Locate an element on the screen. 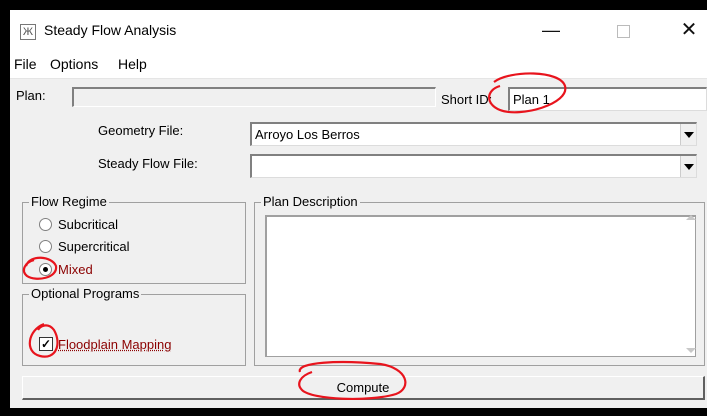 The image size is (707, 416). steady-flow-file-label: Steady Flow File: is located at coordinates (148, 163).